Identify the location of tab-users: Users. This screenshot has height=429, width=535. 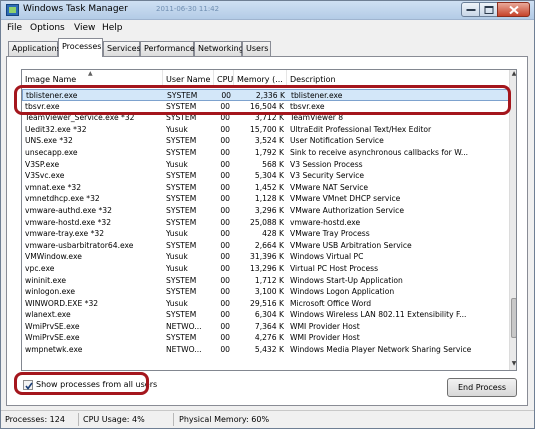
(256, 48).